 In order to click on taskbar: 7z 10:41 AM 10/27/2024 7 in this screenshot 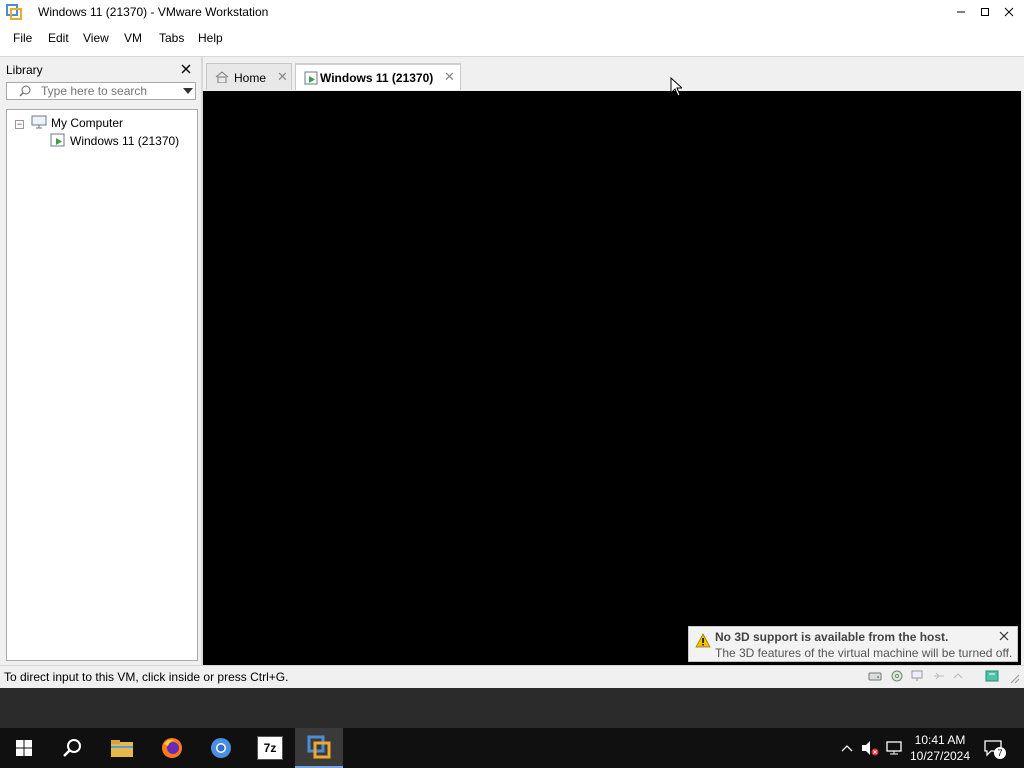, I will do `click(512, 748)`.